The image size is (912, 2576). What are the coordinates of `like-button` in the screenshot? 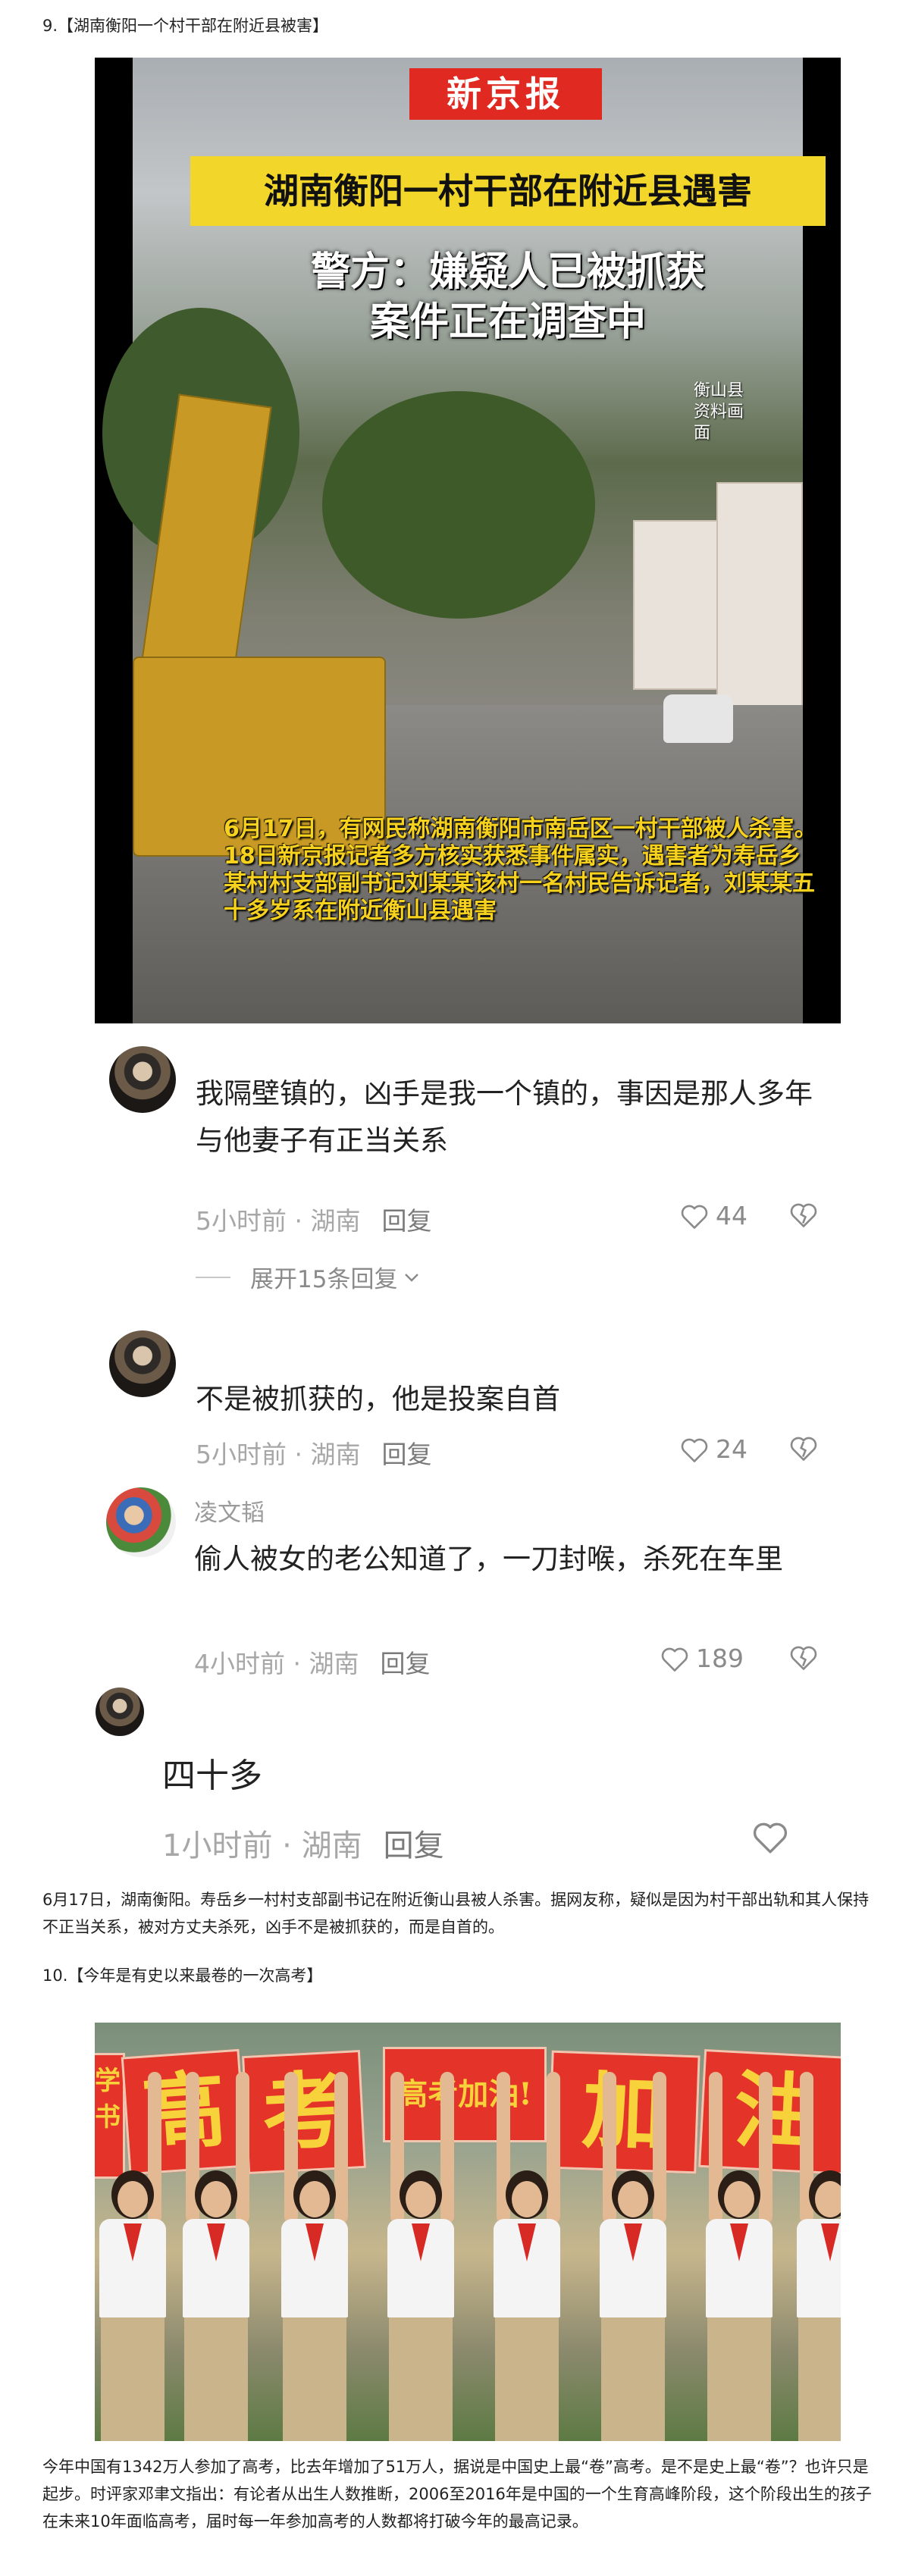 It's located at (773, 1837).